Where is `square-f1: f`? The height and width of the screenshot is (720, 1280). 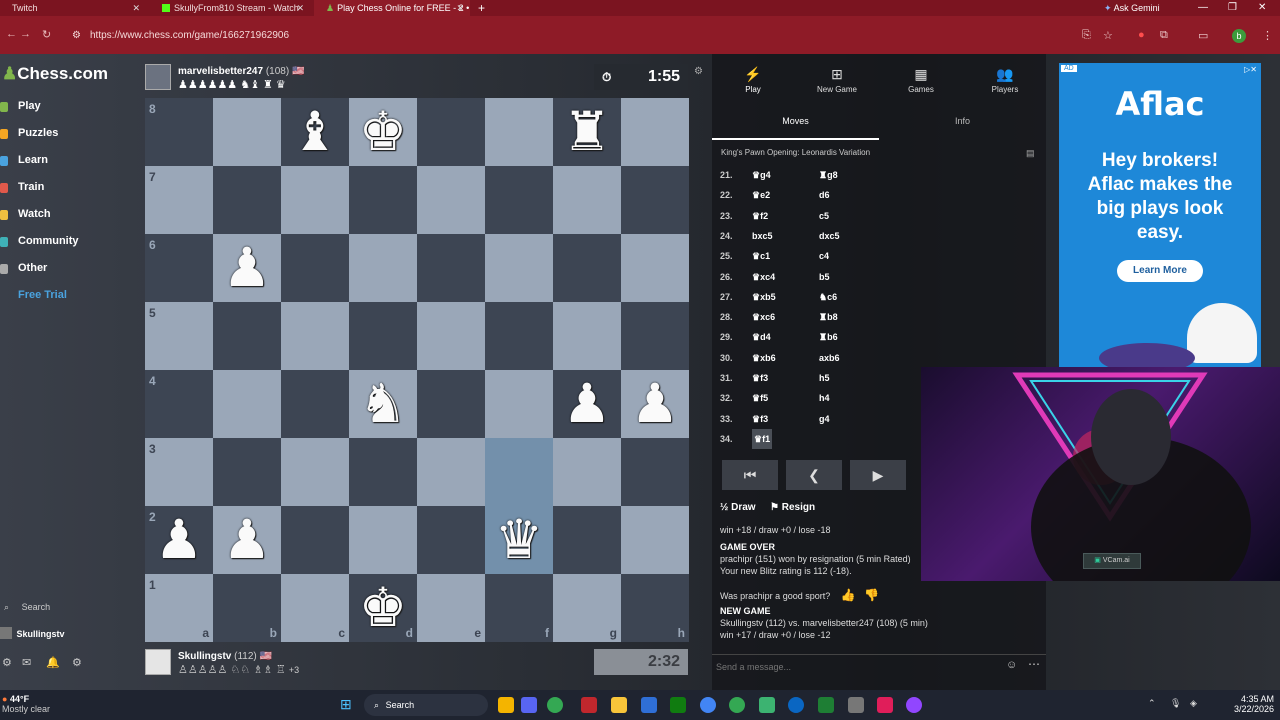
square-f1: f is located at coordinates (519, 608).